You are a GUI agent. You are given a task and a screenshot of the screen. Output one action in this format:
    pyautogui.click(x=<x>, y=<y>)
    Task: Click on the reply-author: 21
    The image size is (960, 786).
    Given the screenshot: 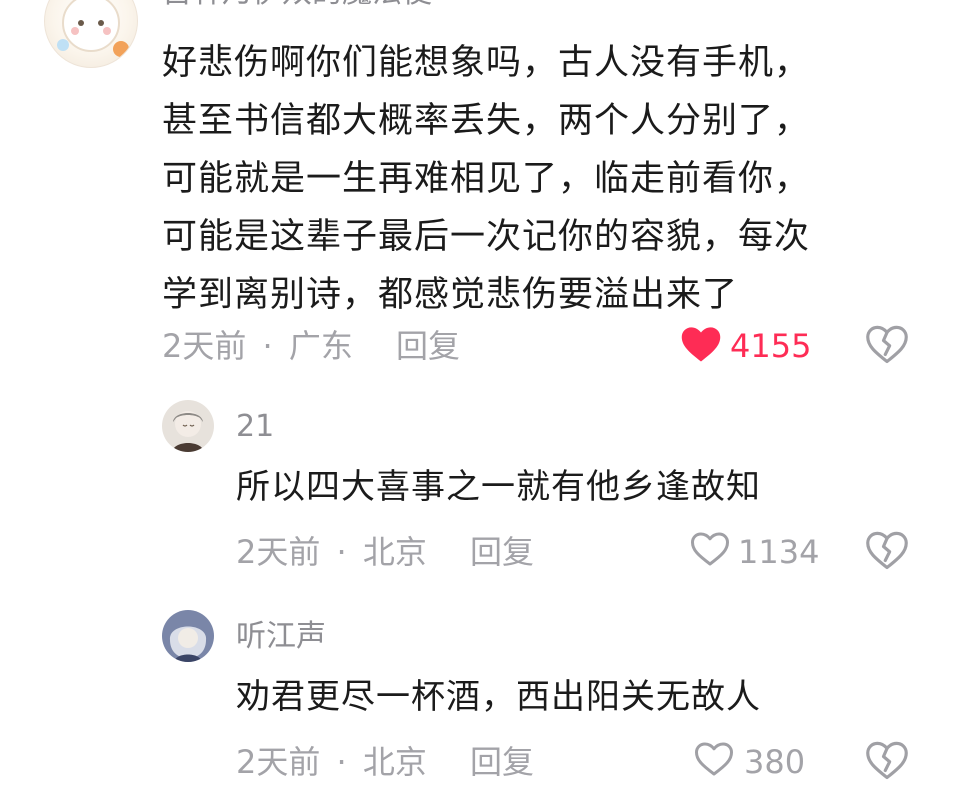 What is the action you would take?
    pyautogui.click(x=255, y=427)
    